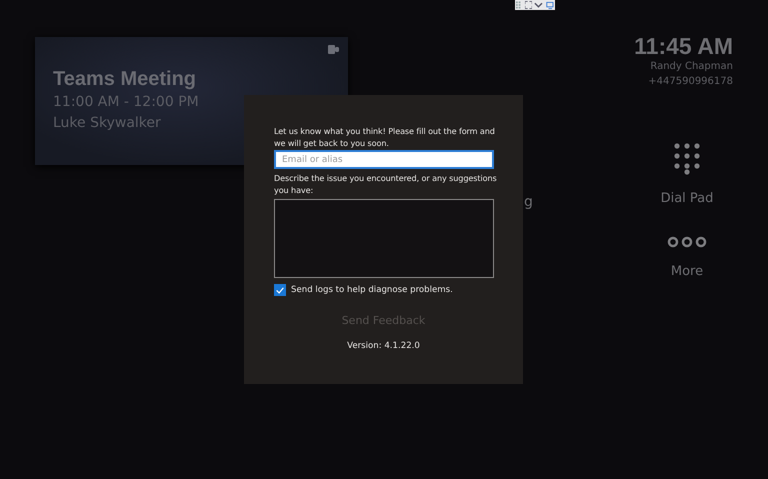 The width and height of the screenshot is (768, 479). What do you see at coordinates (107, 123) in the screenshot?
I see `meeting-organizer: Luke Skywalker` at bounding box center [107, 123].